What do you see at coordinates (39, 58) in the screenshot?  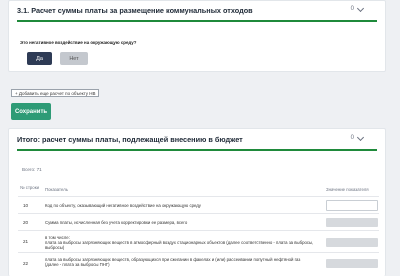 I see `yes-button: Да` at bounding box center [39, 58].